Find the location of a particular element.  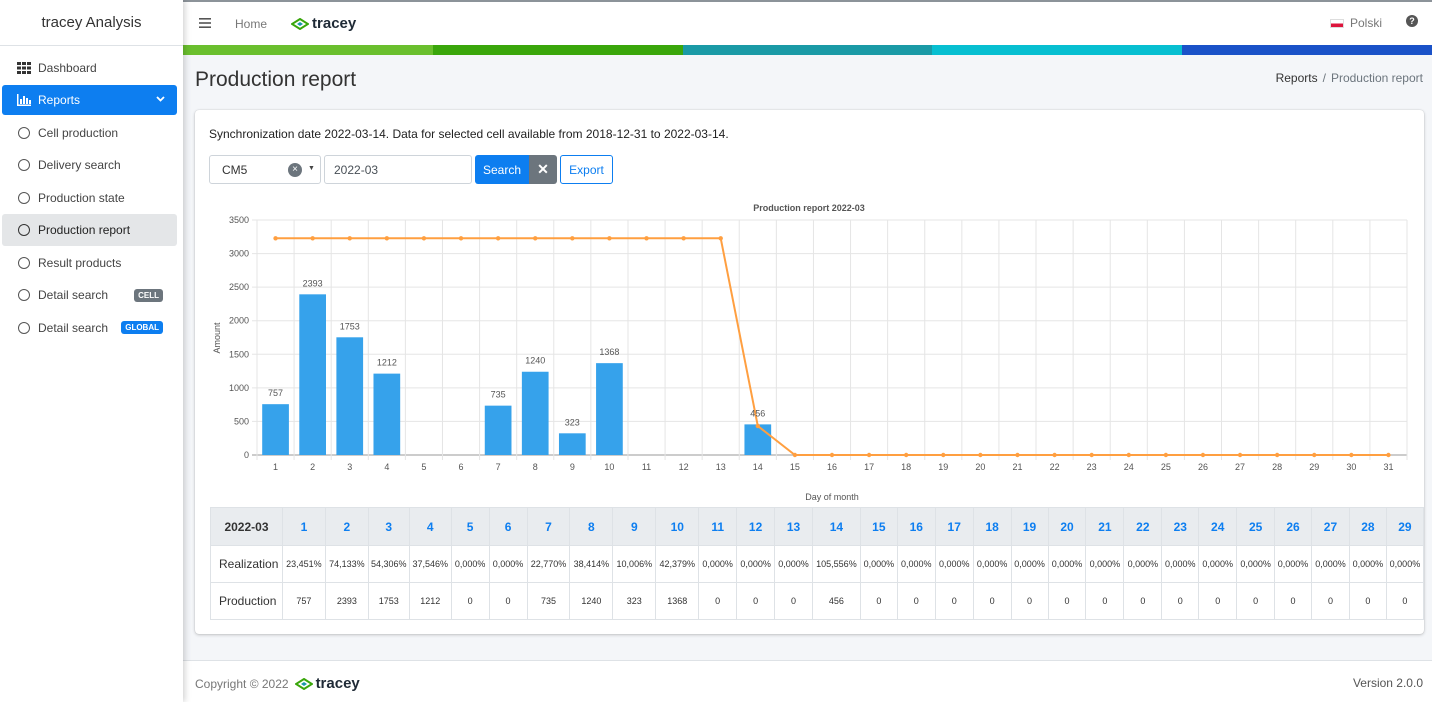

table-day-header: 23 is located at coordinates (1180, 526).